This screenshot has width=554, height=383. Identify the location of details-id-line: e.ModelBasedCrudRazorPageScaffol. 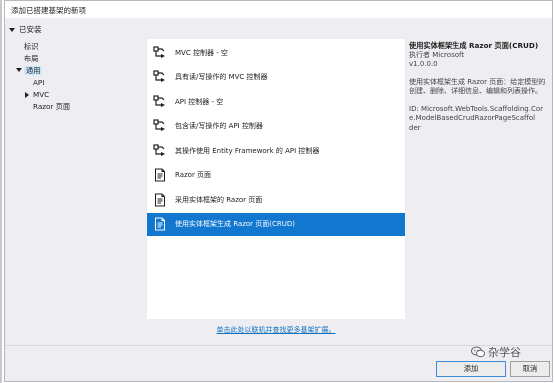
(472, 118).